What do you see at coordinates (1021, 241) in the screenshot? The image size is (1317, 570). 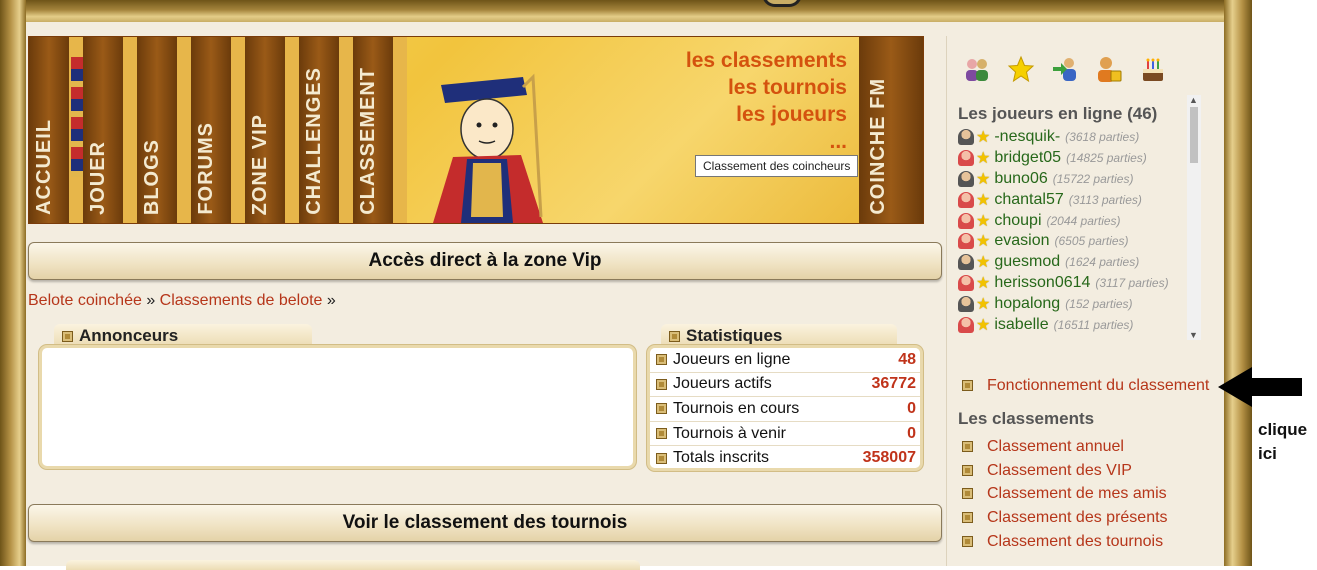 I see `player-name: evasion` at bounding box center [1021, 241].